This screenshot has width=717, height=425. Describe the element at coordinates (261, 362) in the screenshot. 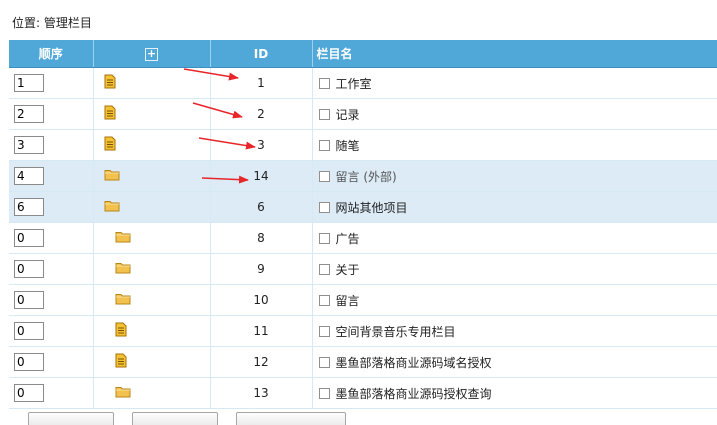

I see `id-cell: 12` at that location.